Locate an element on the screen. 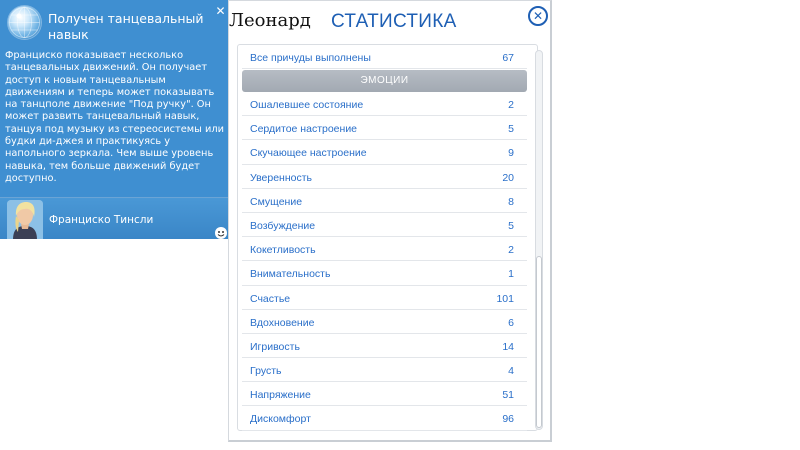 The height and width of the screenshot is (450, 800). list-item: Возбуждение 5 is located at coordinates (384, 225).